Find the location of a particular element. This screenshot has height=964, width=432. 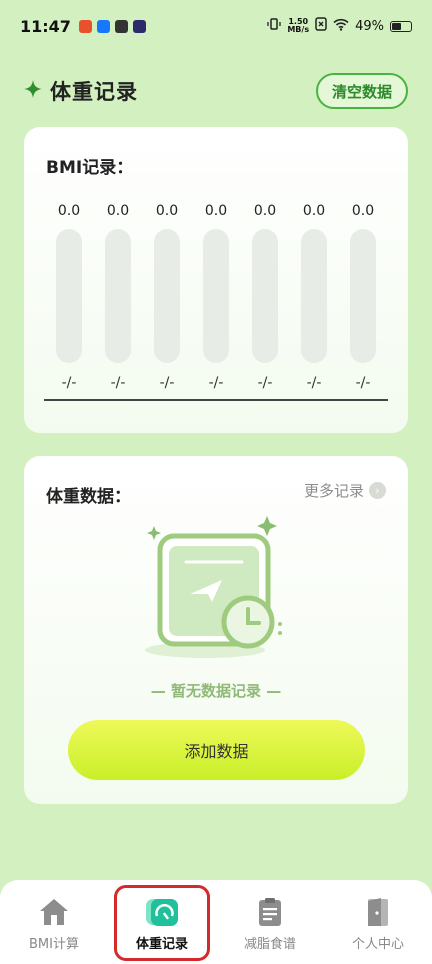

home-icon is located at coordinates (54, 912).